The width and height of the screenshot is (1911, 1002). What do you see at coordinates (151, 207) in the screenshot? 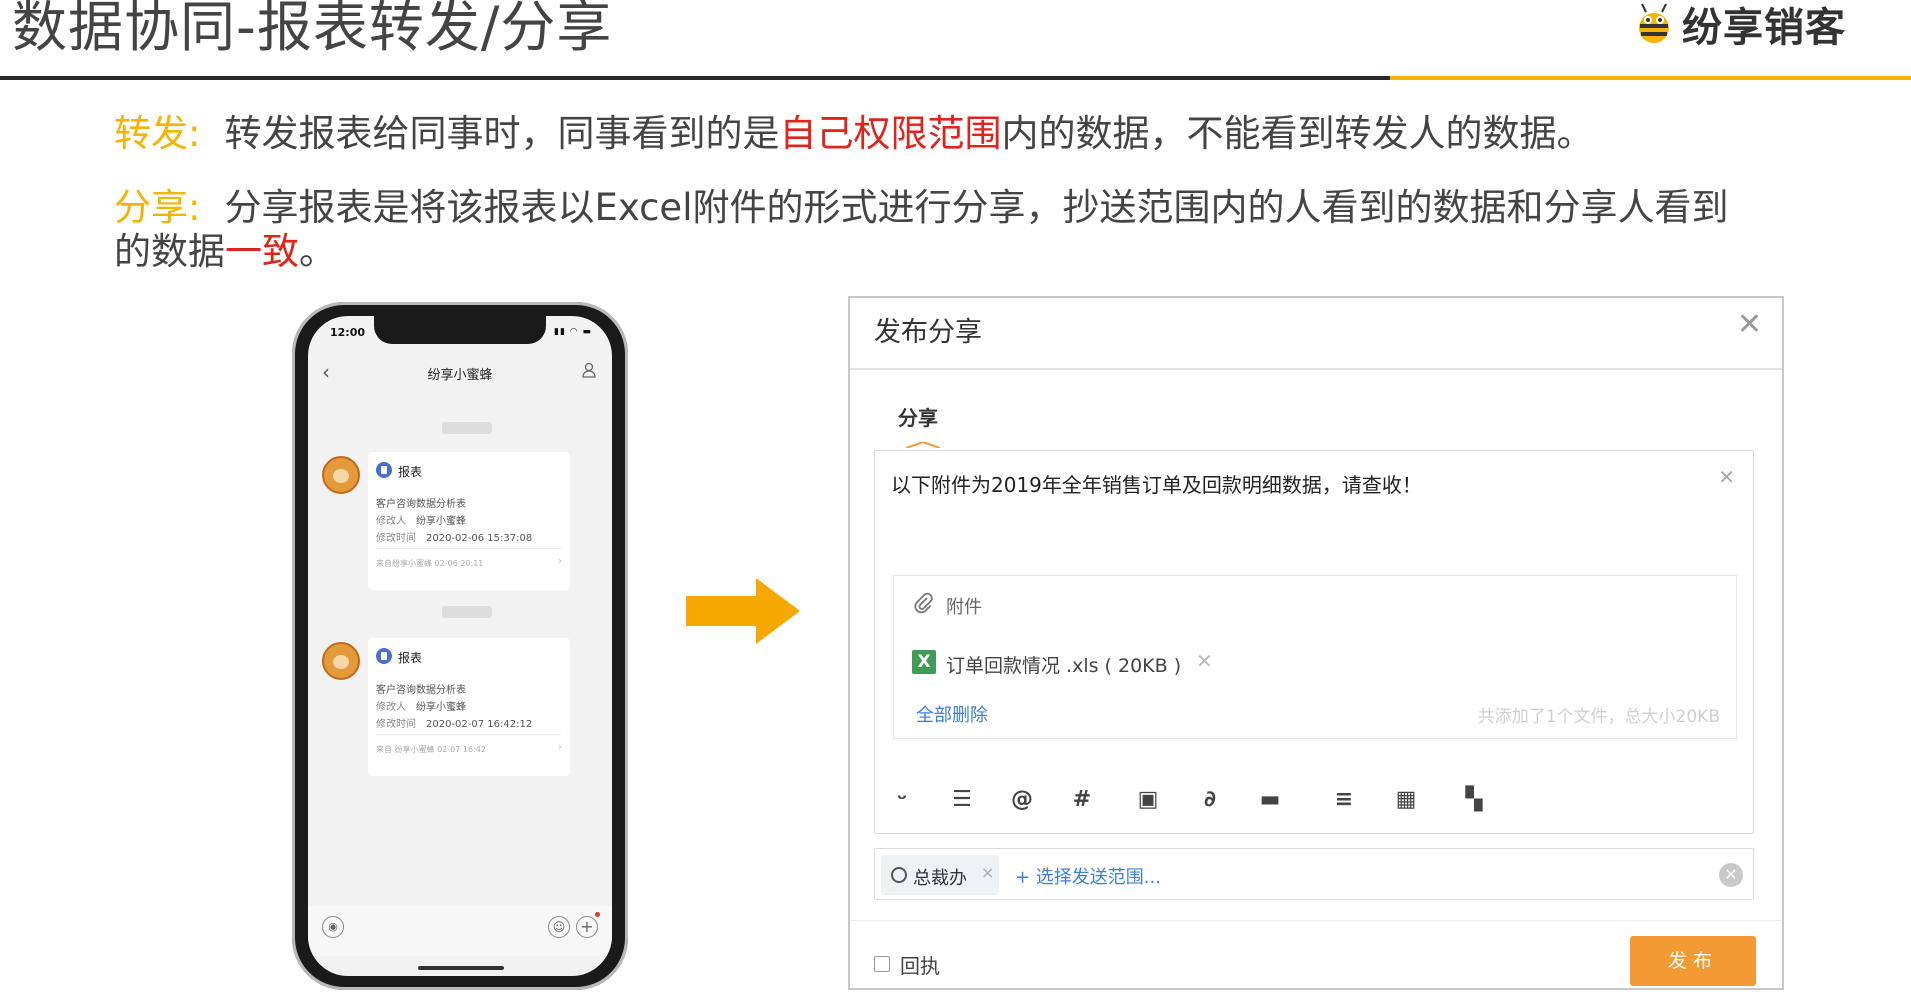
I see `share-label: 分享` at bounding box center [151, 207].